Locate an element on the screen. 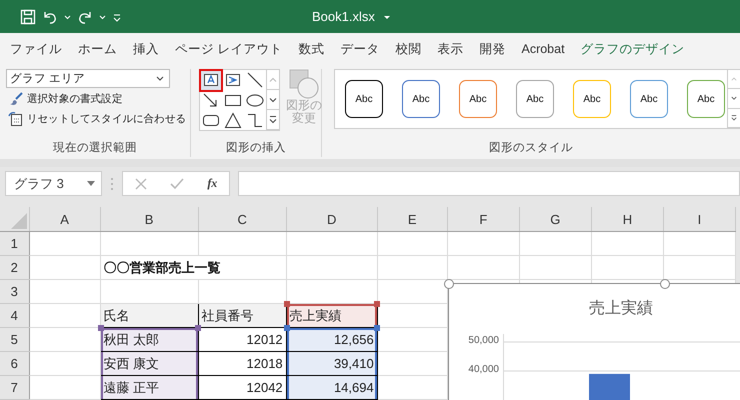  ribbon-tab: 挿入 is located at coordinates (146, 49).